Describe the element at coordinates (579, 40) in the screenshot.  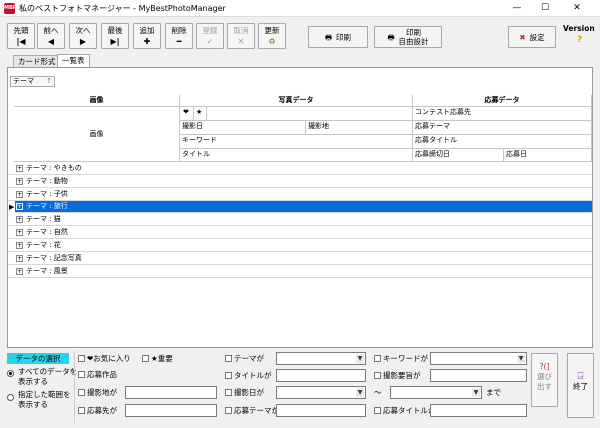
I see `help-icon: ?` at that location.